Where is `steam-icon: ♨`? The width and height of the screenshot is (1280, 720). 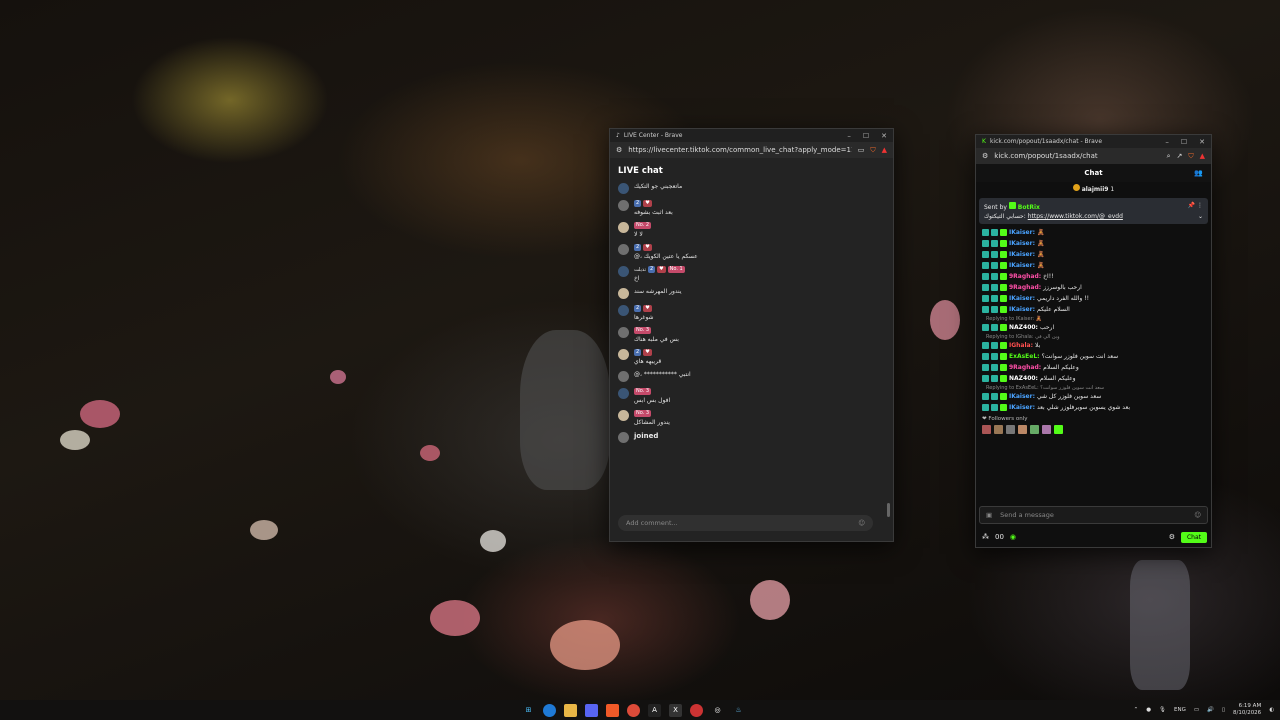 steam-icon: ♨ is located at coordinates (738, 710).